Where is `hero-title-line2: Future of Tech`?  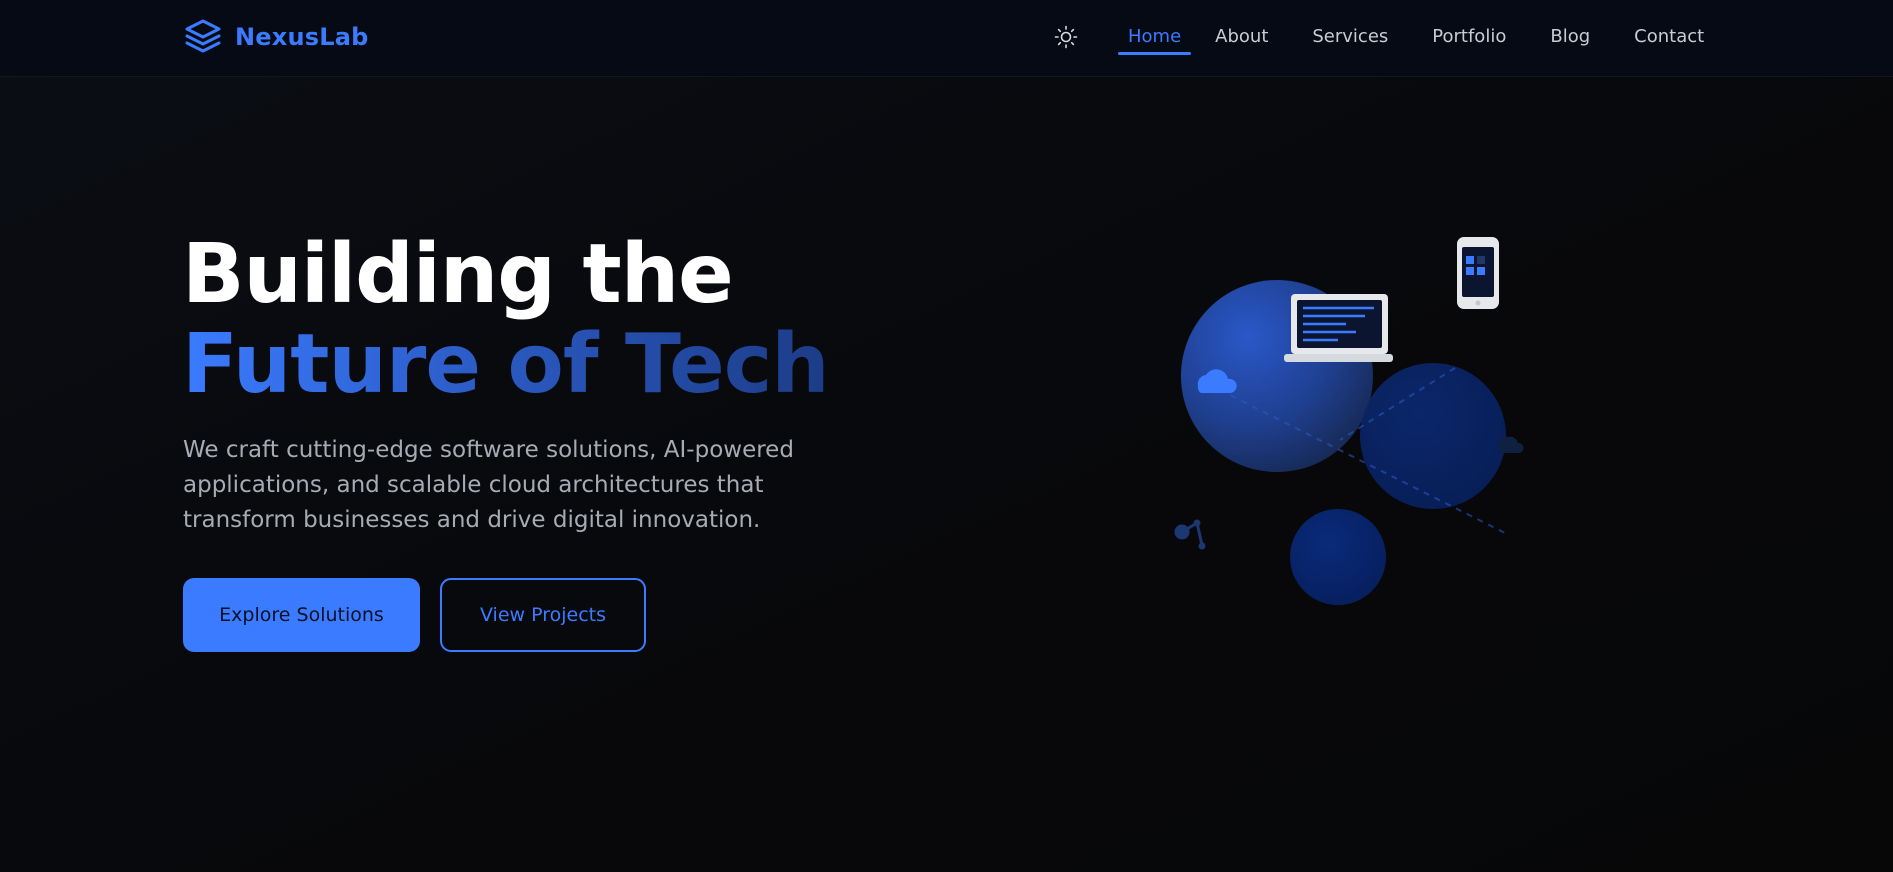 hero-title-line2: Future of Tech is located at coordinates (506, 364).